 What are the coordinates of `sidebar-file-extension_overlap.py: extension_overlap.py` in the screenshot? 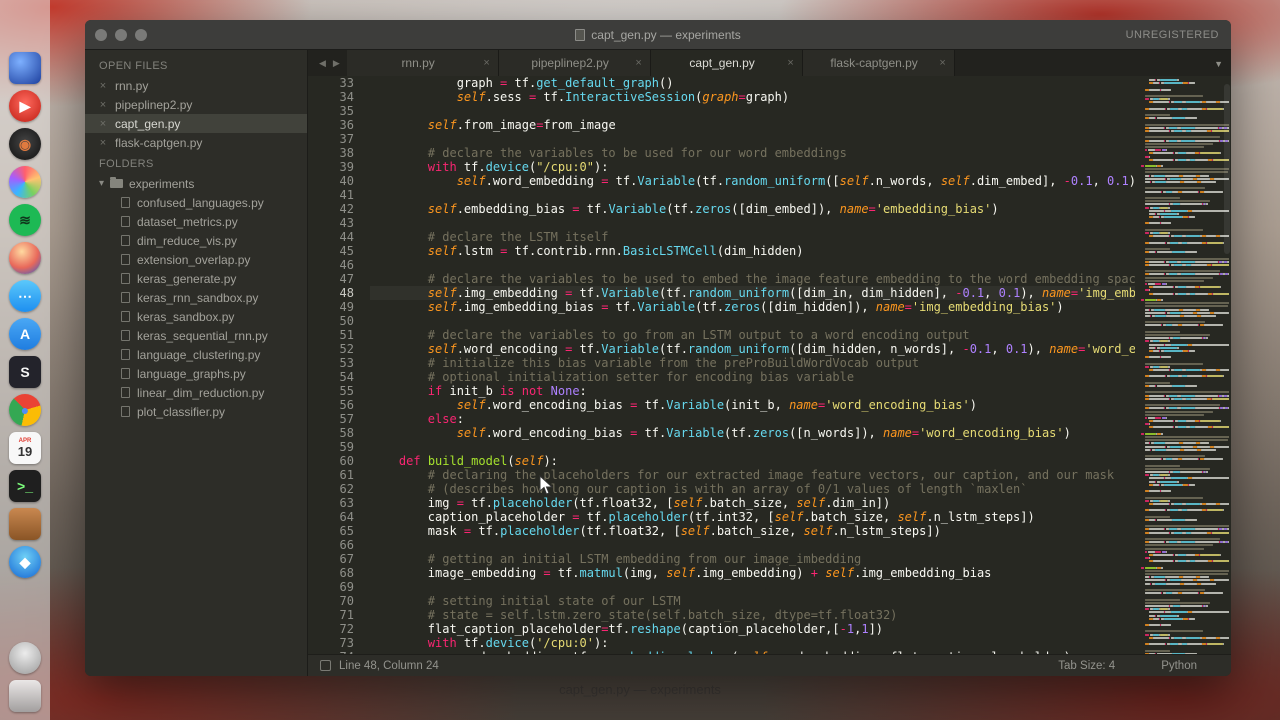 It's located at (196, 259).